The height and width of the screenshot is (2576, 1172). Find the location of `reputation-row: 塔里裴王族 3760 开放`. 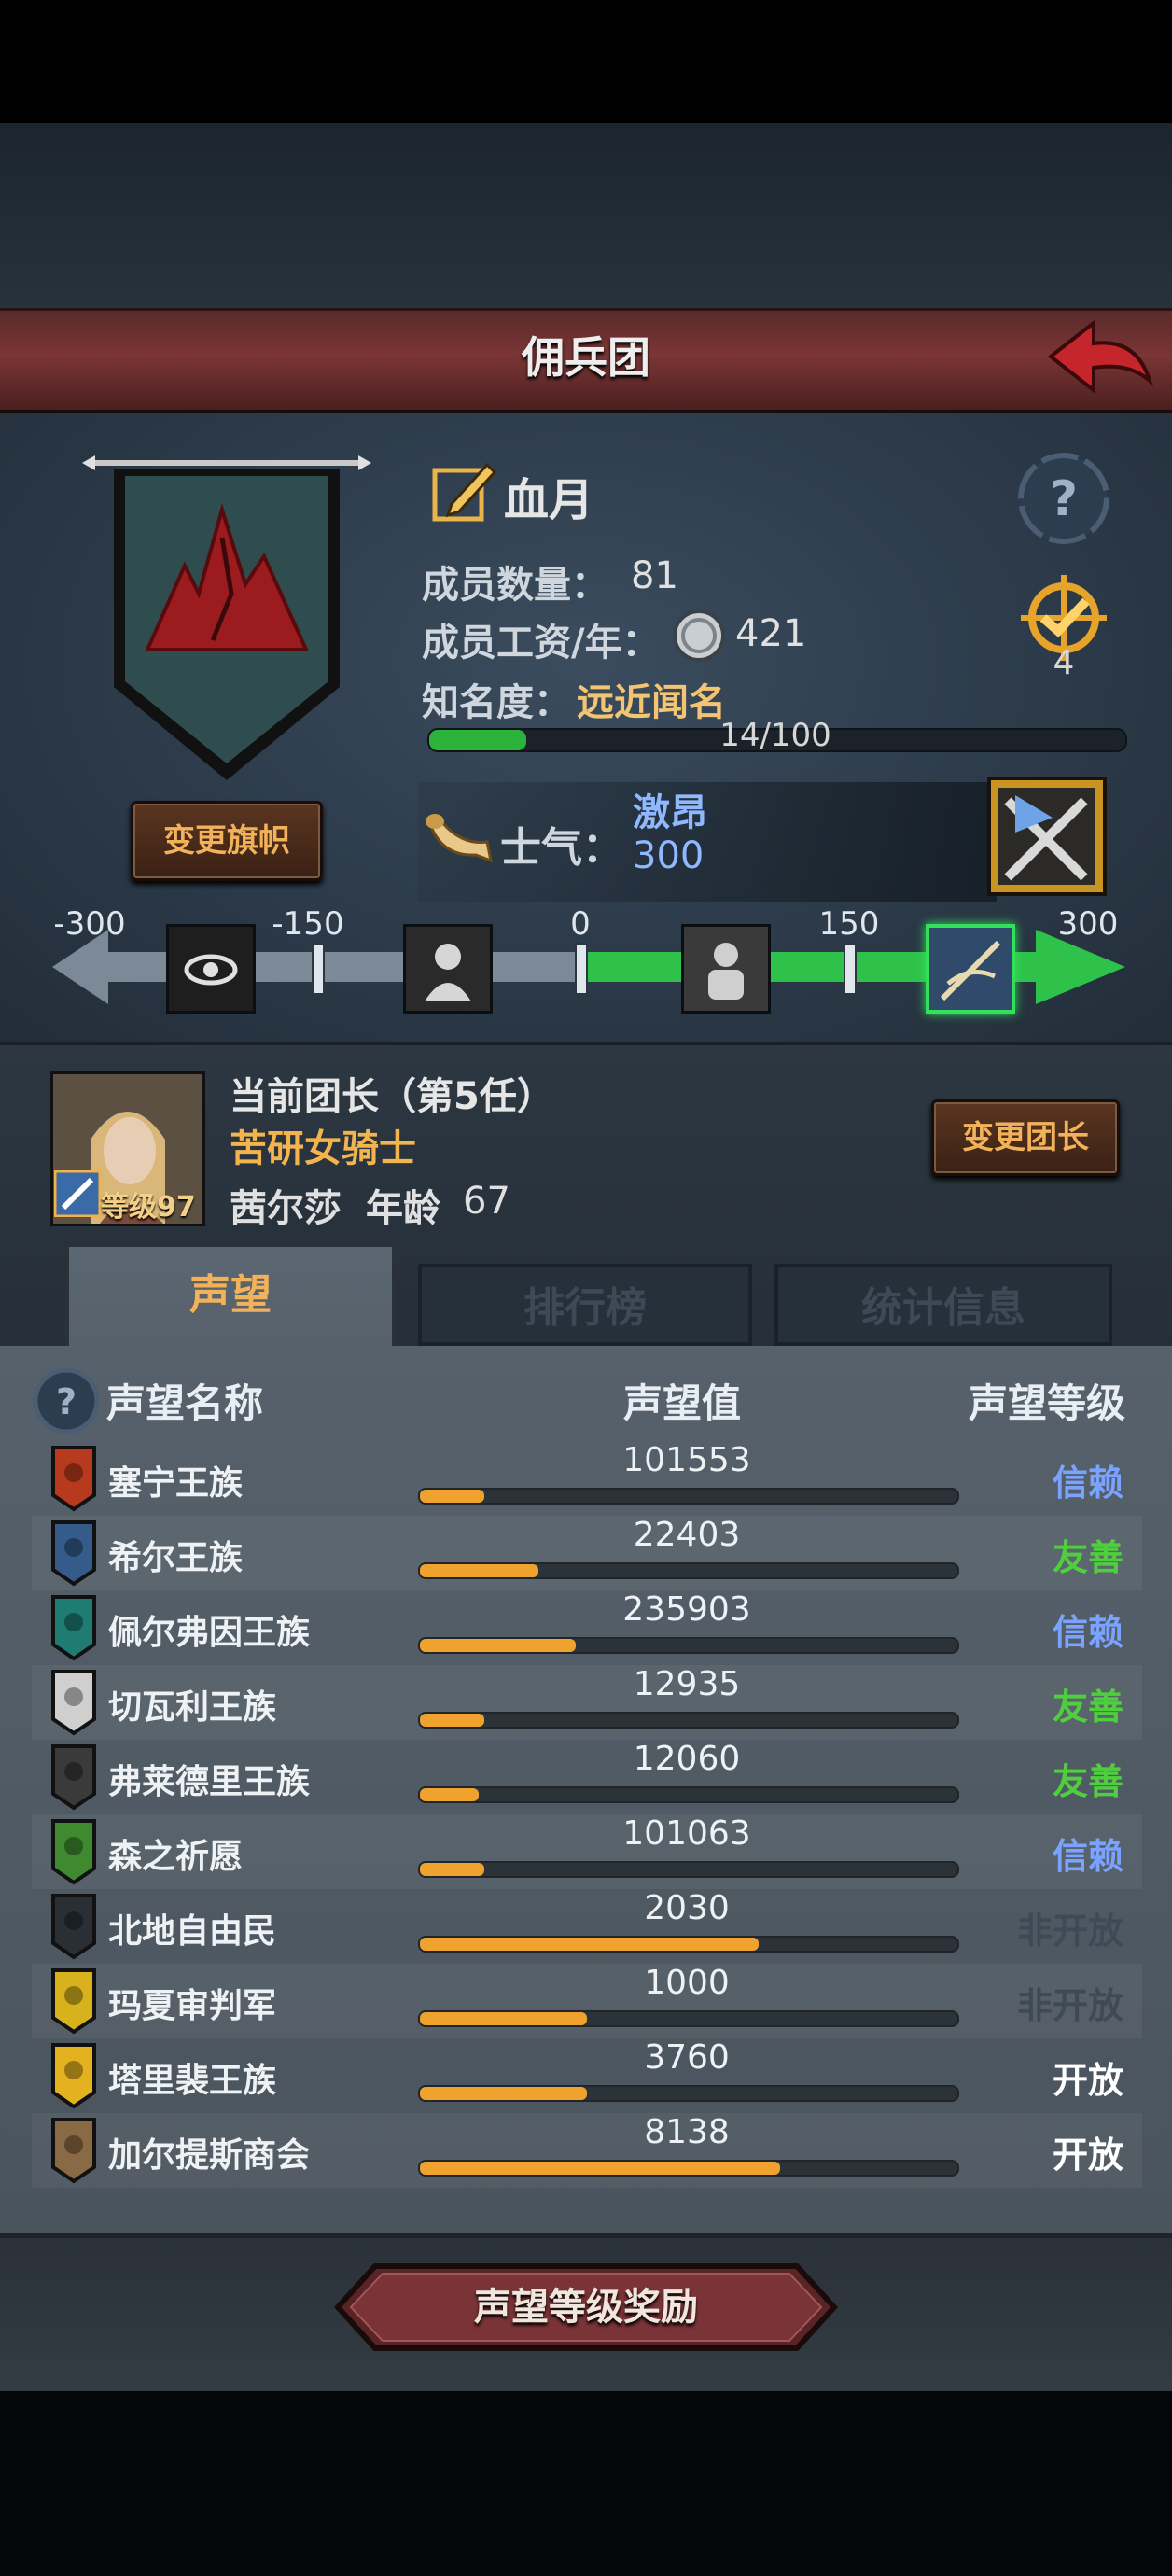

reputation-row: 塔里裴王族 3760 开放 is located at coordinates (587, 2075).